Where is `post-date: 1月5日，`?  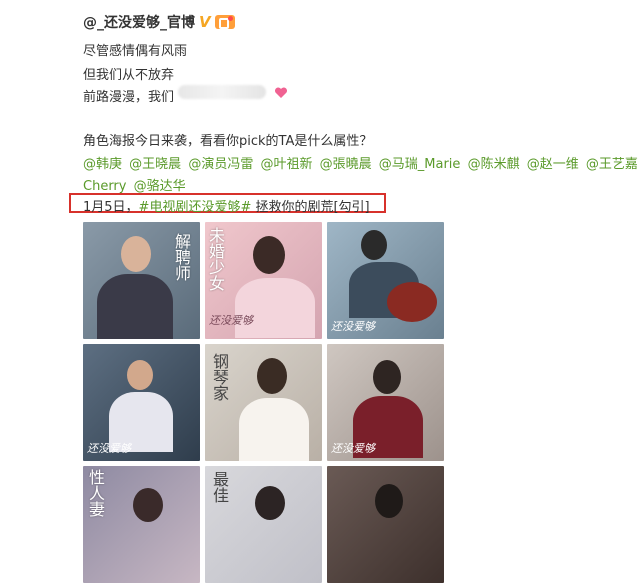
post-date: 1月5日， is located at coordinates (111, 207).